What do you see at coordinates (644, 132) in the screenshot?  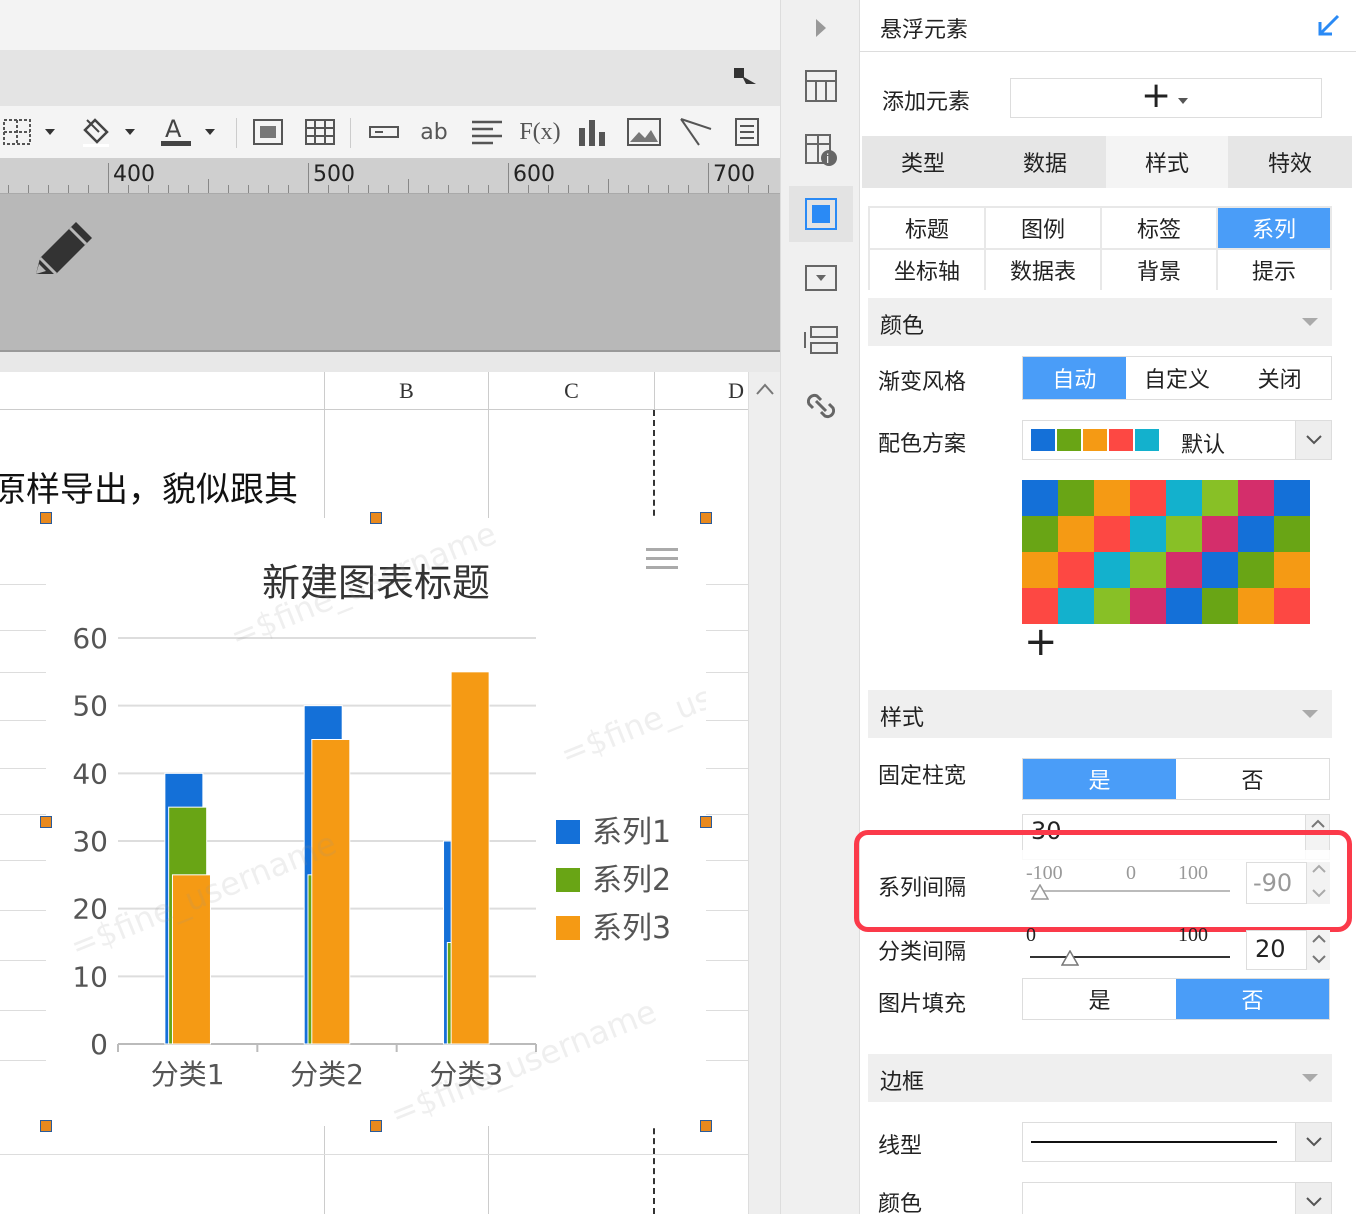 I see `image-icon` at bounding box center [644, 132].